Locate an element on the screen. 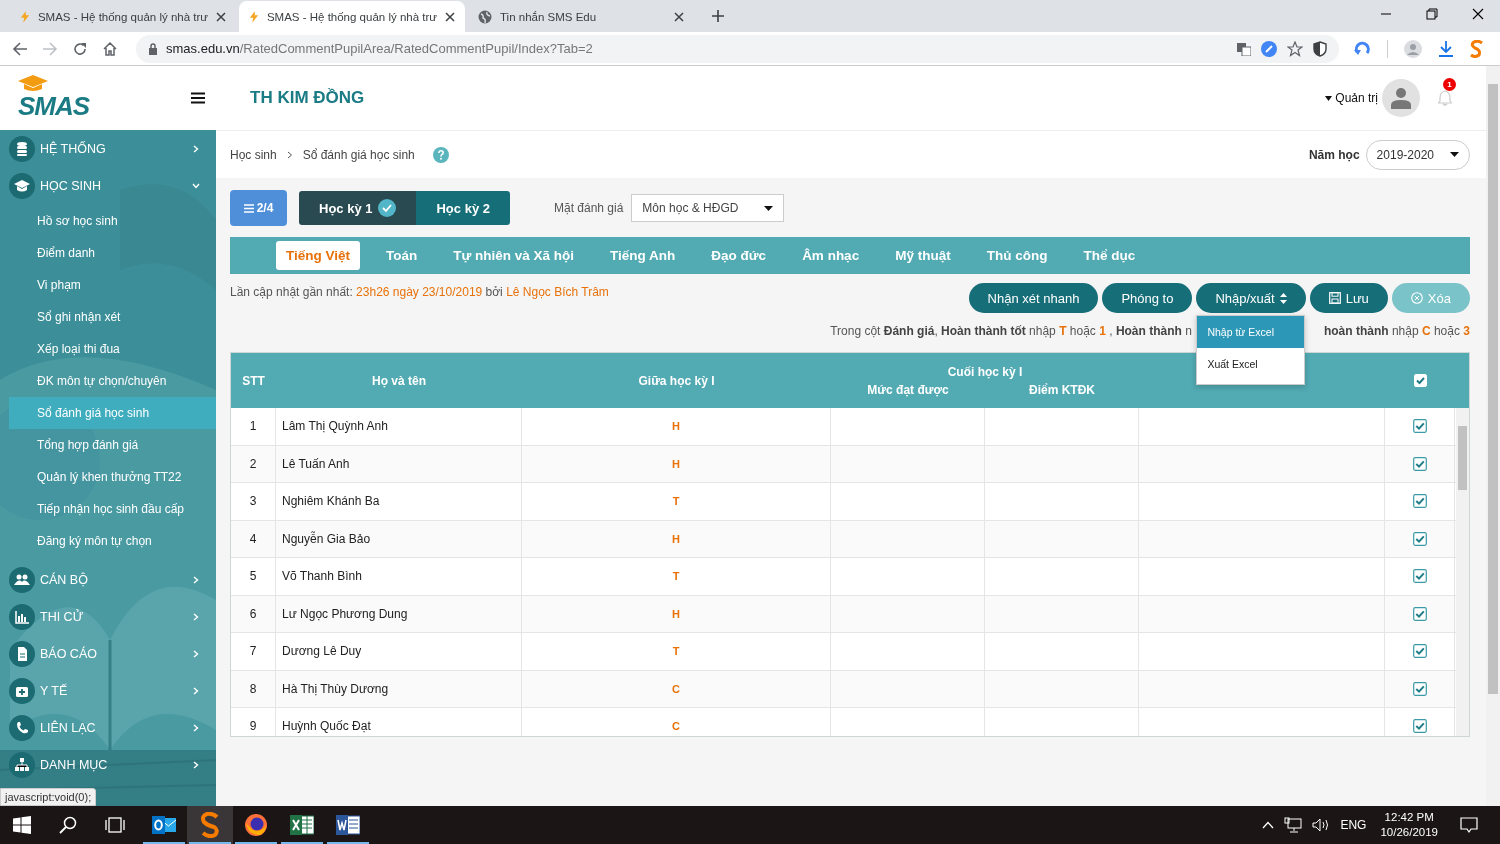 This screenshot has width=1500, height=844. extension-icon is located at coordinates (1477, 48).